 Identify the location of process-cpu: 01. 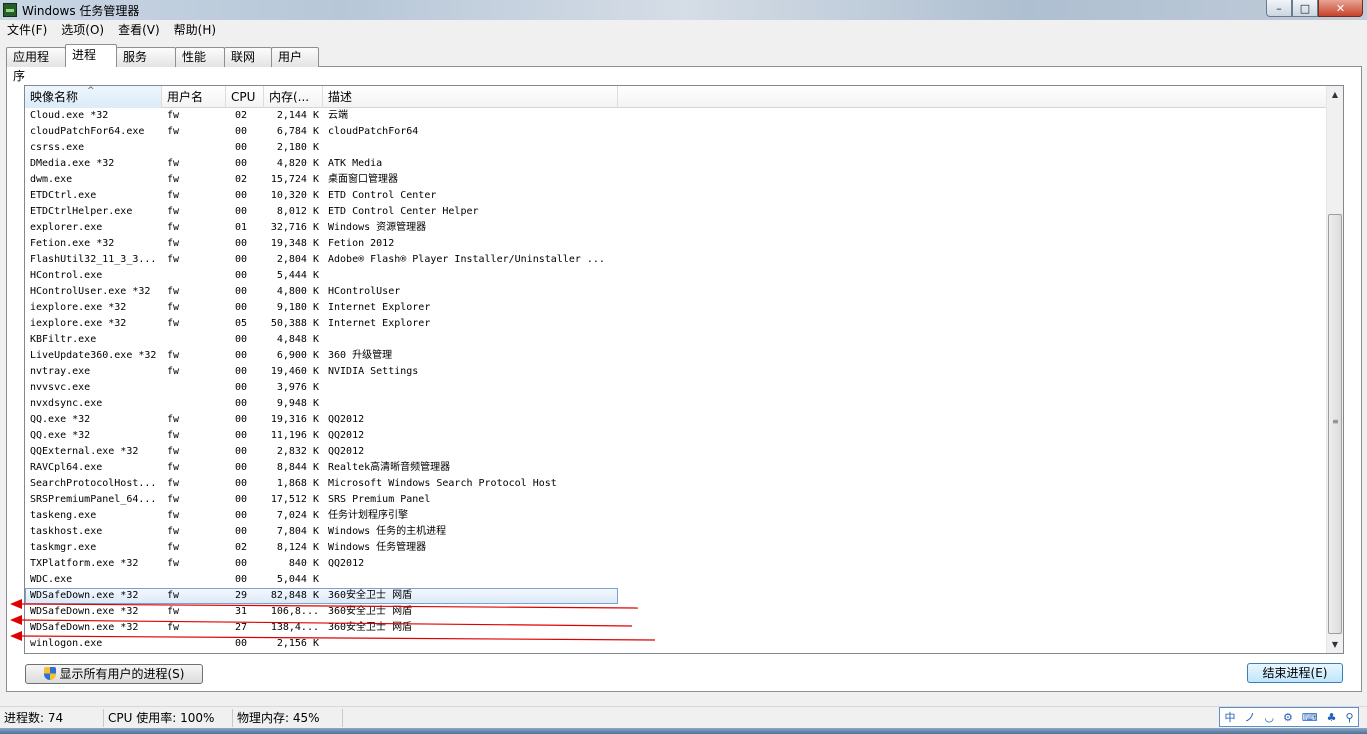
(240, 227).